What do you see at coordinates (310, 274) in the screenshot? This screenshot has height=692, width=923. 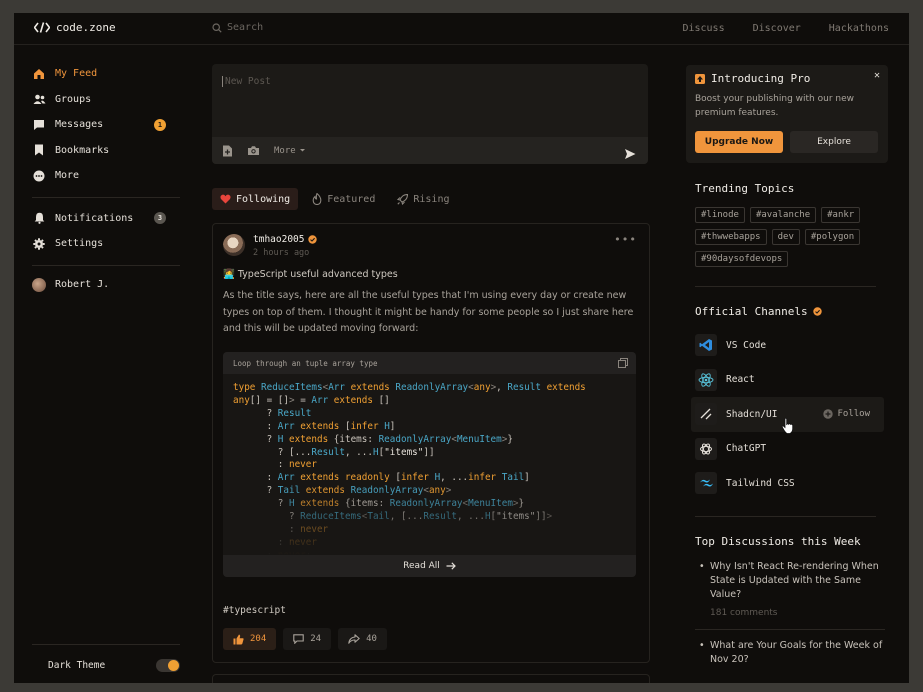 I see `post-title: 👩‍💻 TypeScript useful advanced types` at bounding box center [310, 274].